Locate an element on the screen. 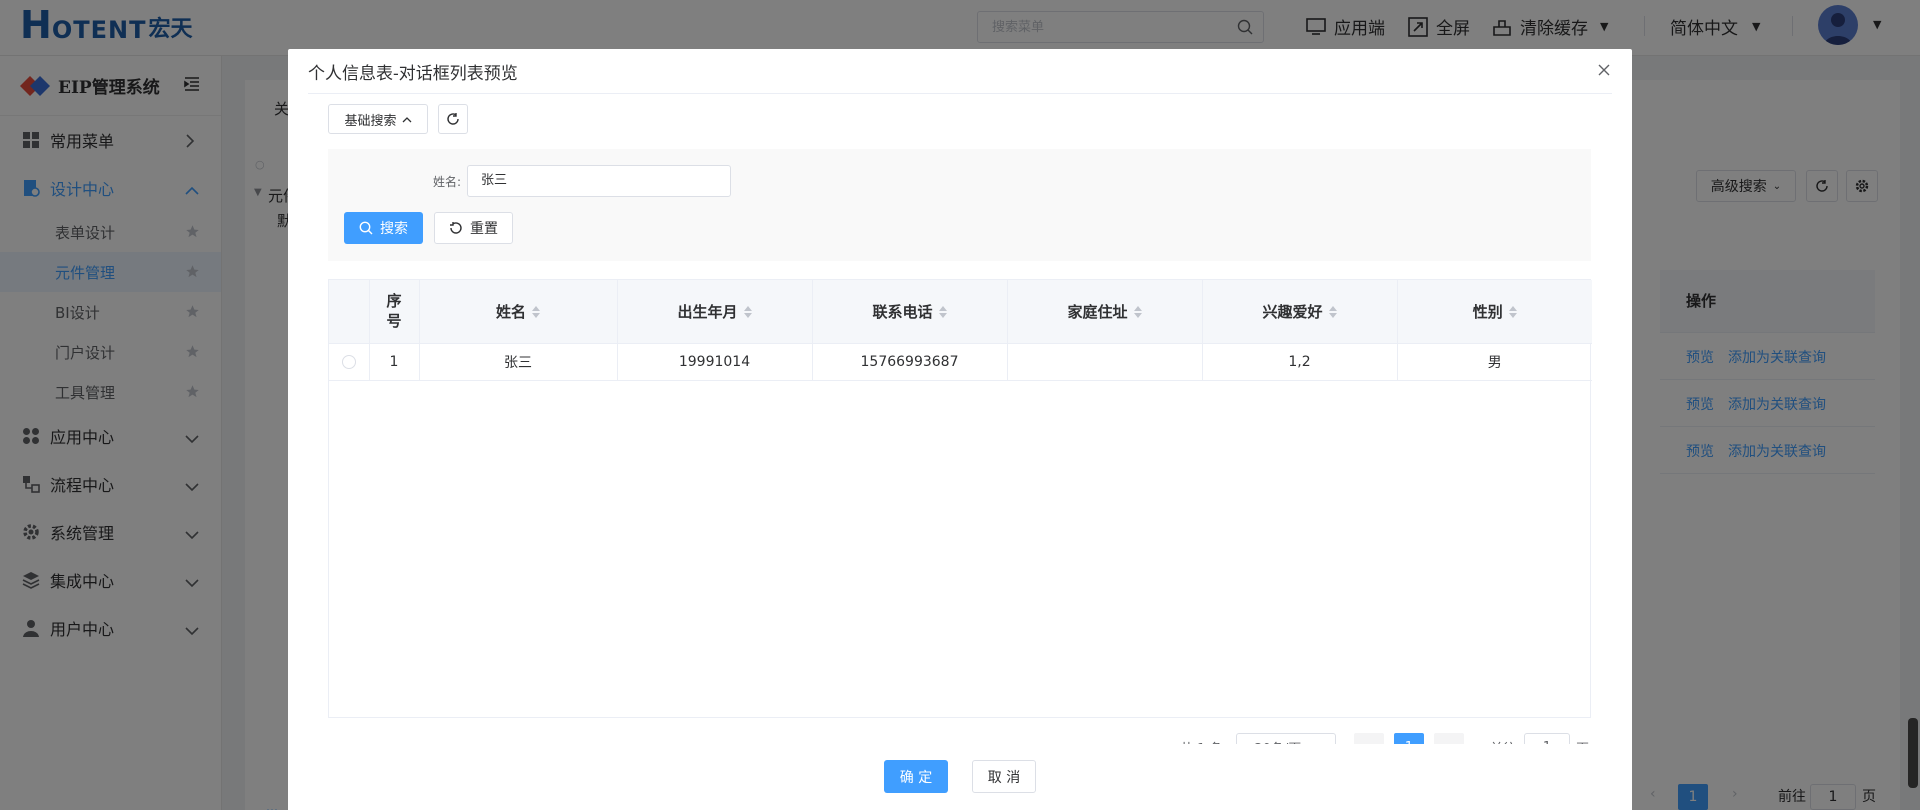 The width and height of the screenshot is (1920, 810). column-header-address: 家庭住址 is located at coordinates (1105, 312).